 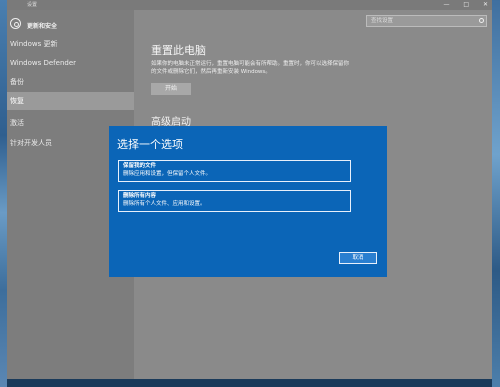 I want to click on desktop-background-right, so click(x=496, y=193).